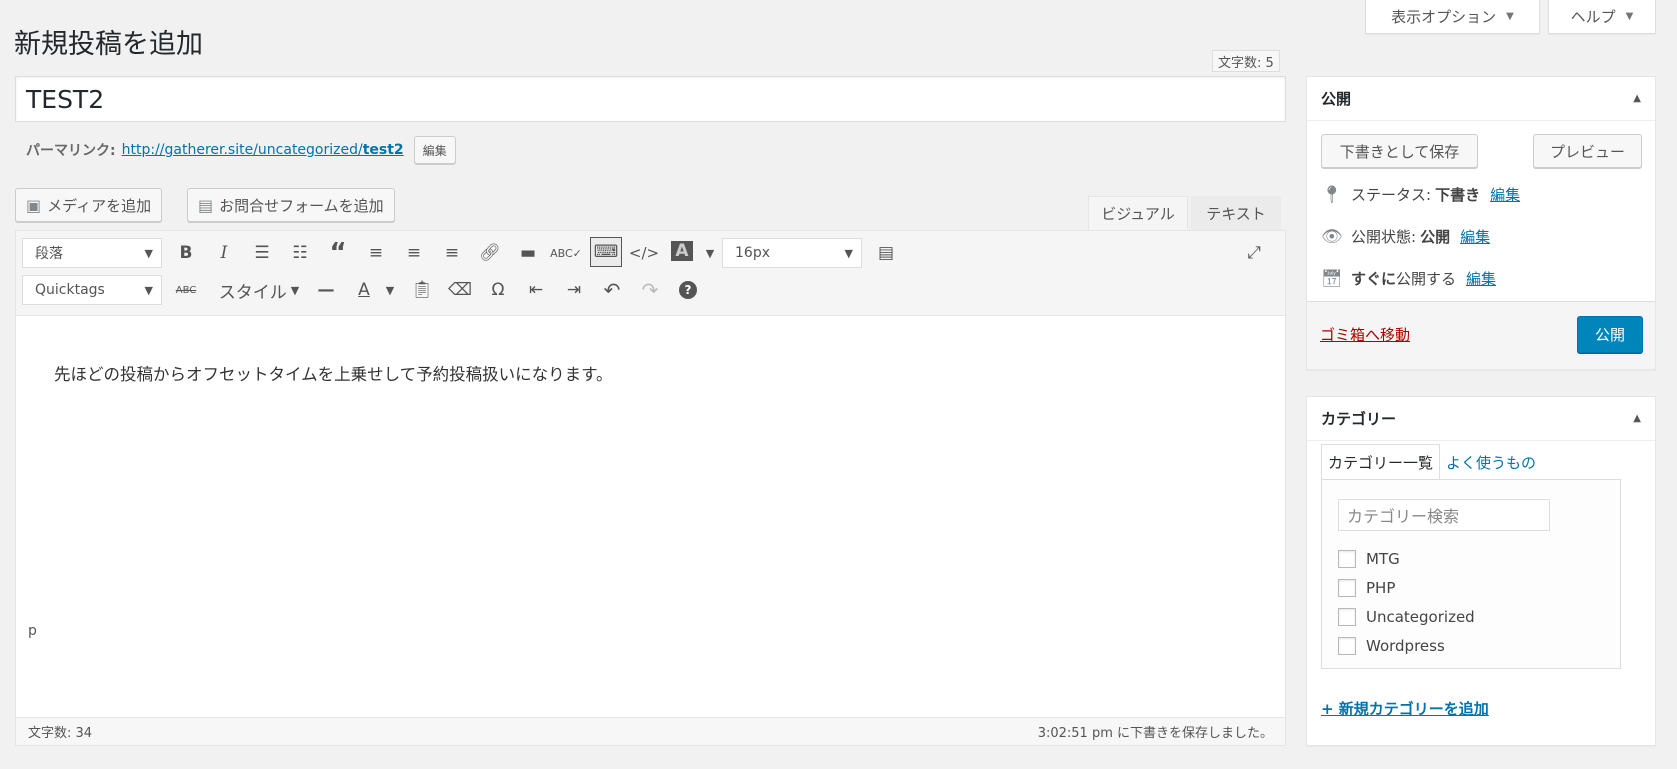 Image resolution: width=1677 pixels, height=769 pixels. Describe the element at coordinates (1332, 236) in the screenshot. I see `eye-icon: 👁︎` at that location.